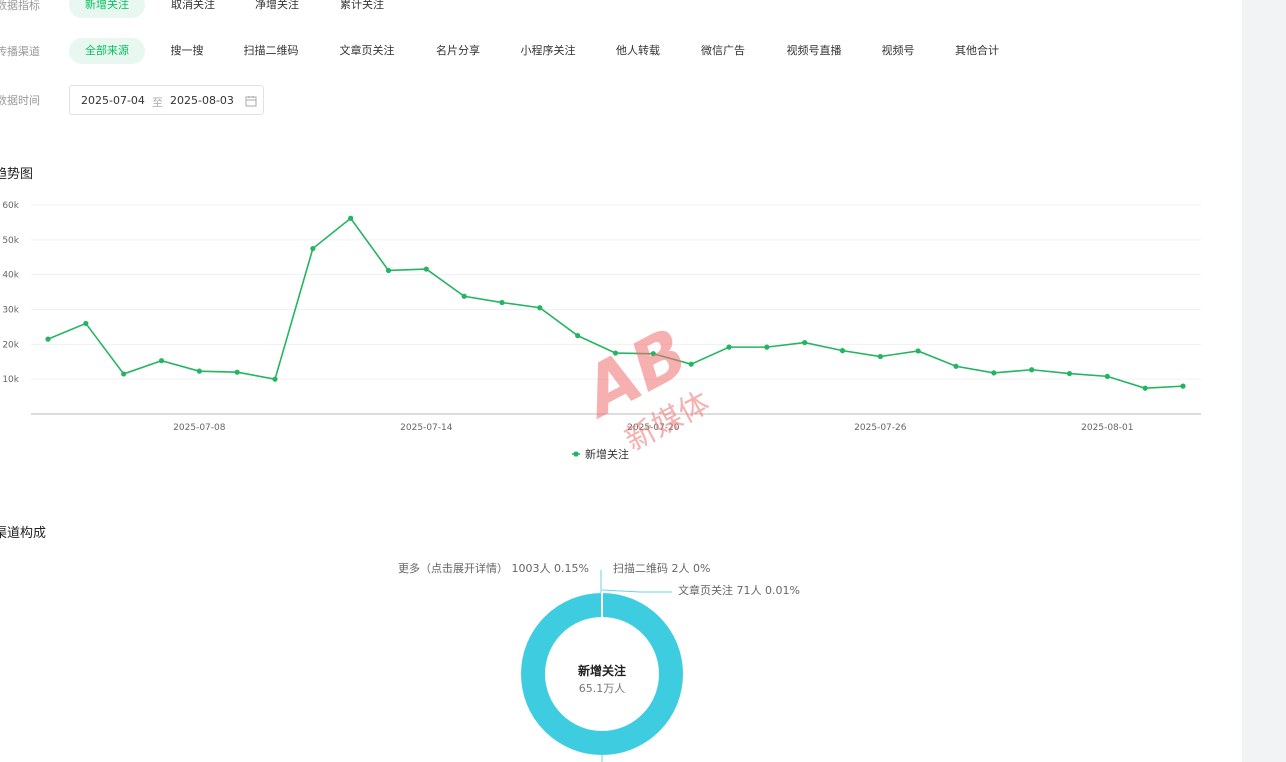  I want to click on y-tick-label: 60k, so click(10, 206).